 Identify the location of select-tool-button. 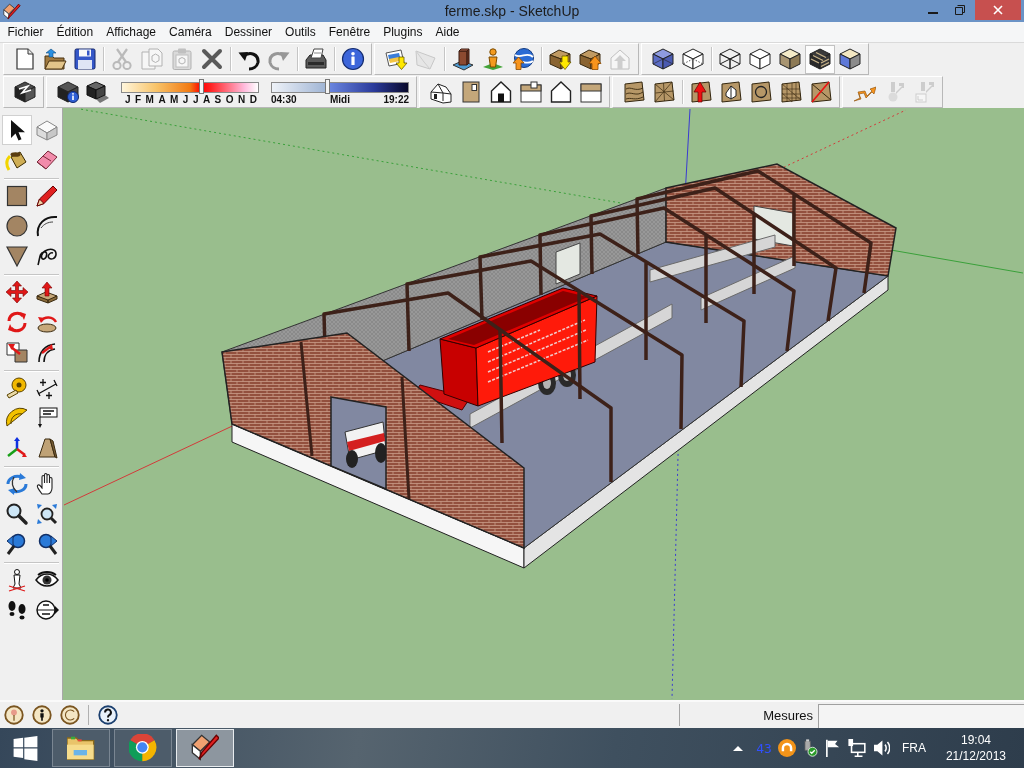
(17, 130).